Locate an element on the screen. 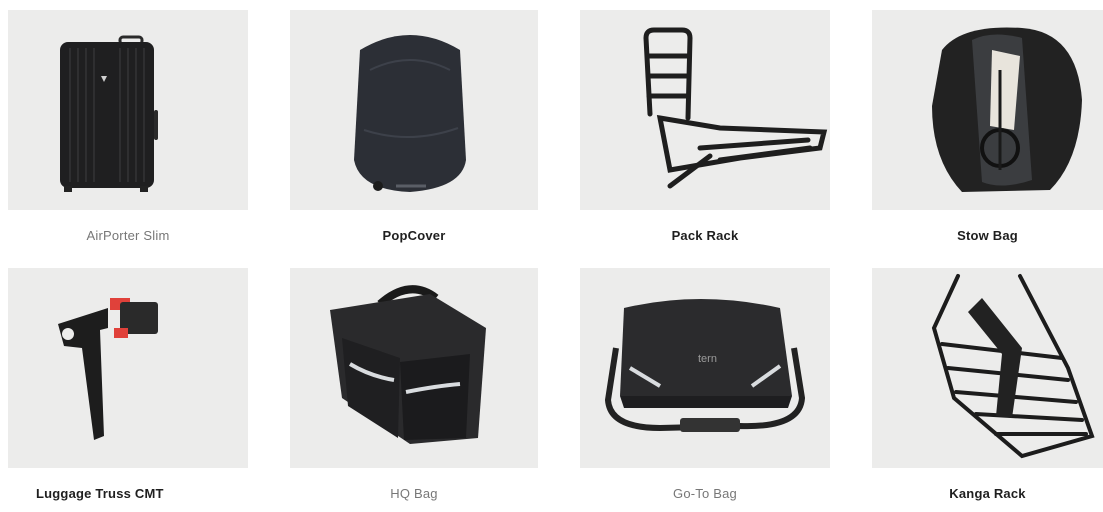 The image size is (1103, 512). product-name: HQ Bag is located at coordinates (414, 493).